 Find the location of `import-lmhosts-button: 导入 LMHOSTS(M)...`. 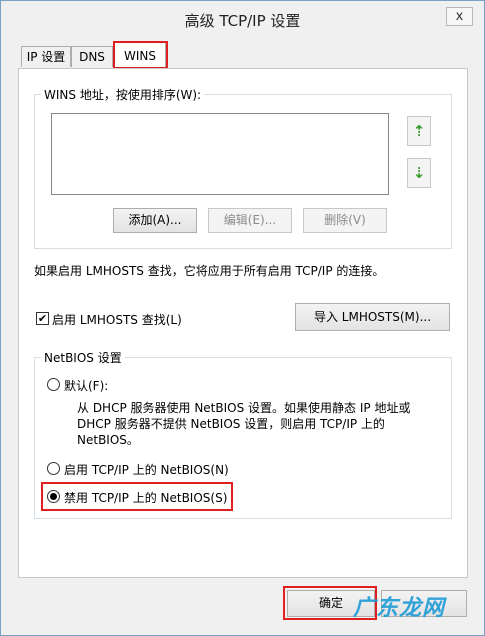

import-lmhosts-button: 导入 LMHOSTS(M)... is located at coordinates (372, 317).